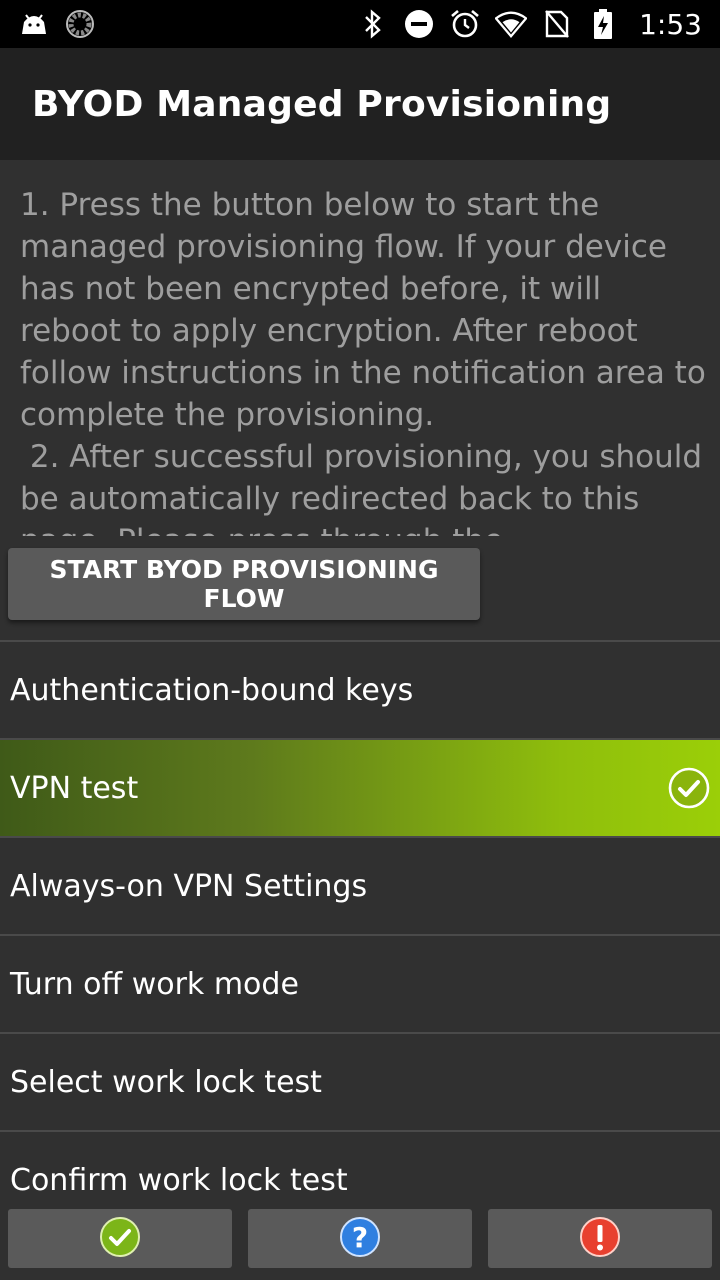 The image size is (720, 1280). Describe the element at coordinates (80, 24) in the screenshot. I see `sync-progress-icon` at that location.